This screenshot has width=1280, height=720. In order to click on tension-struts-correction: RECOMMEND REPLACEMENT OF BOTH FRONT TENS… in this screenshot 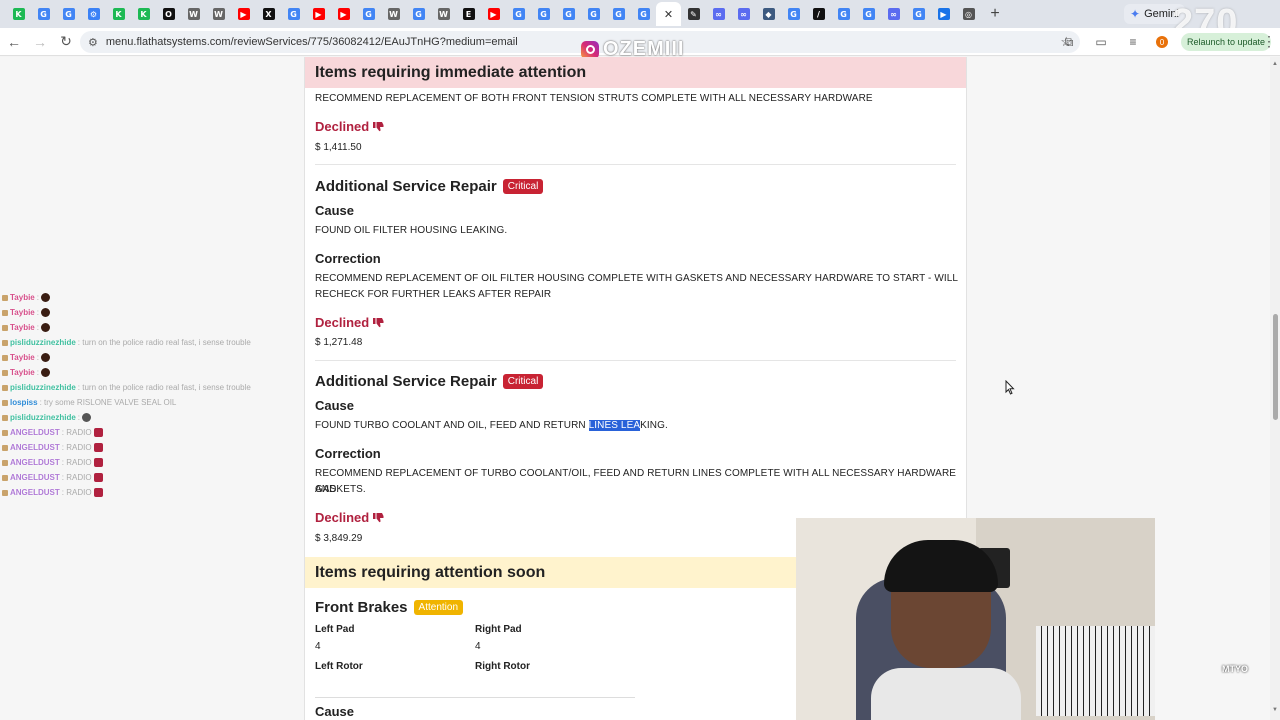, I will do `click(594, 98)`.